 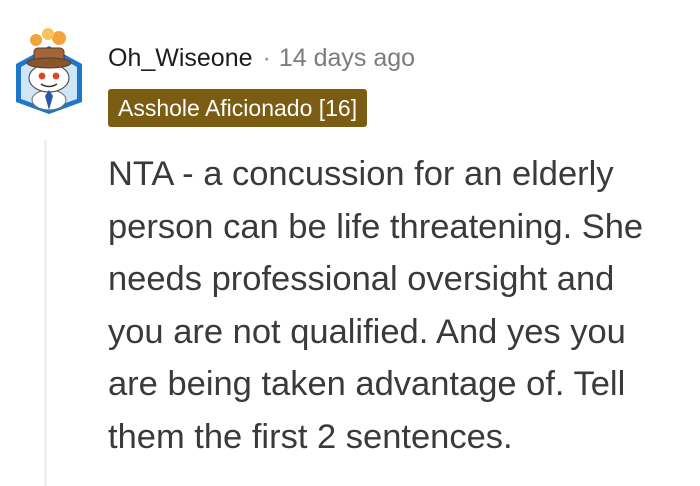 I want to click on username-link: Oh_Wiseone, so click(x=180, y=58).